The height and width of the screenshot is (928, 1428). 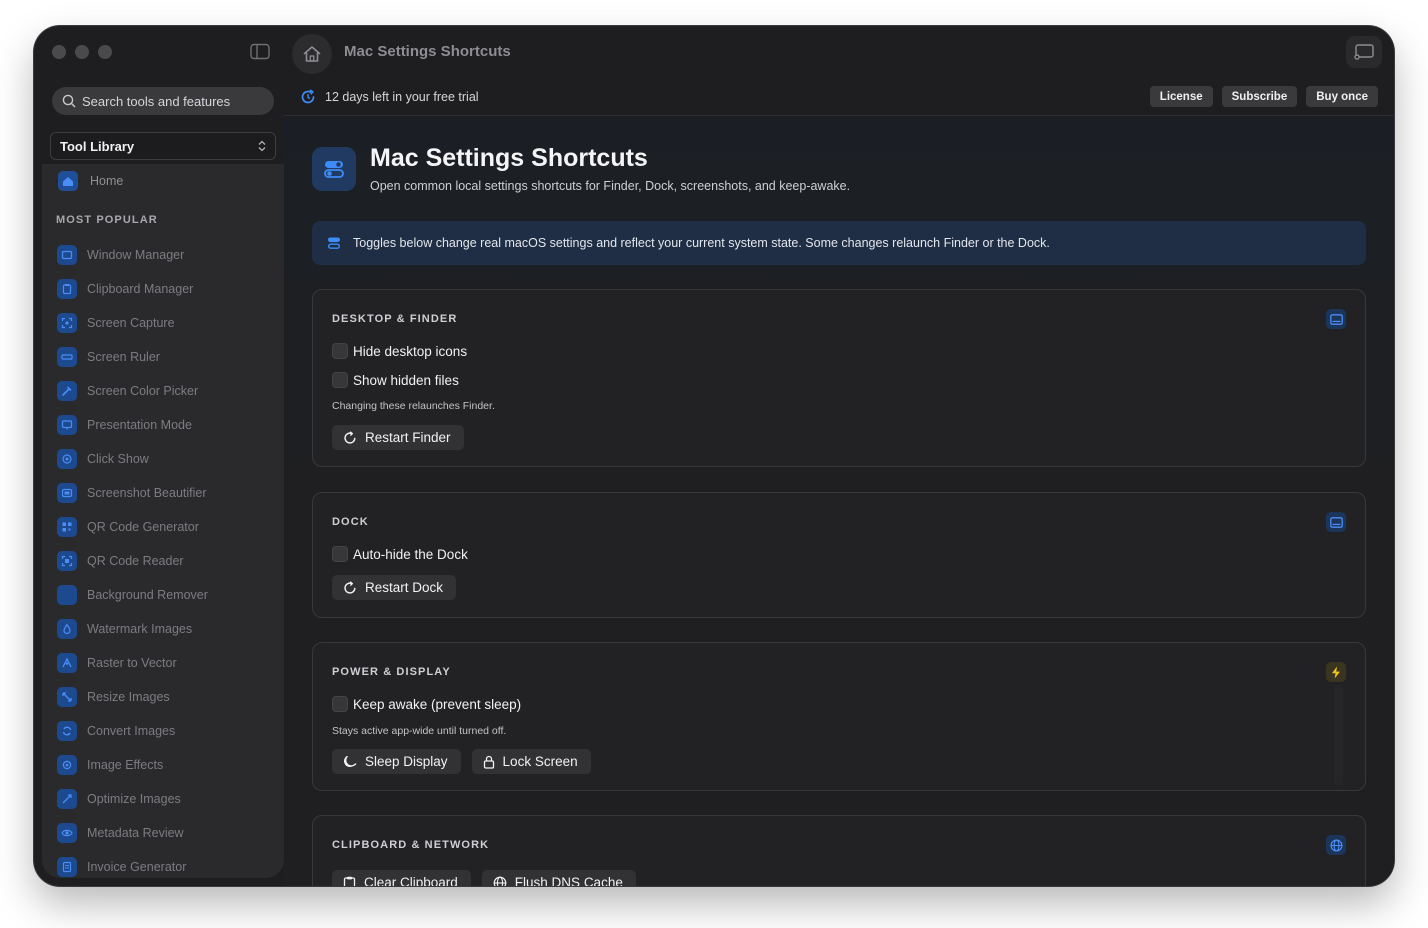 What do you see at coordinates (163, 146) in the screenshot?
I see `tool-library-select: Tool Library` at bounding box center [163, 146].